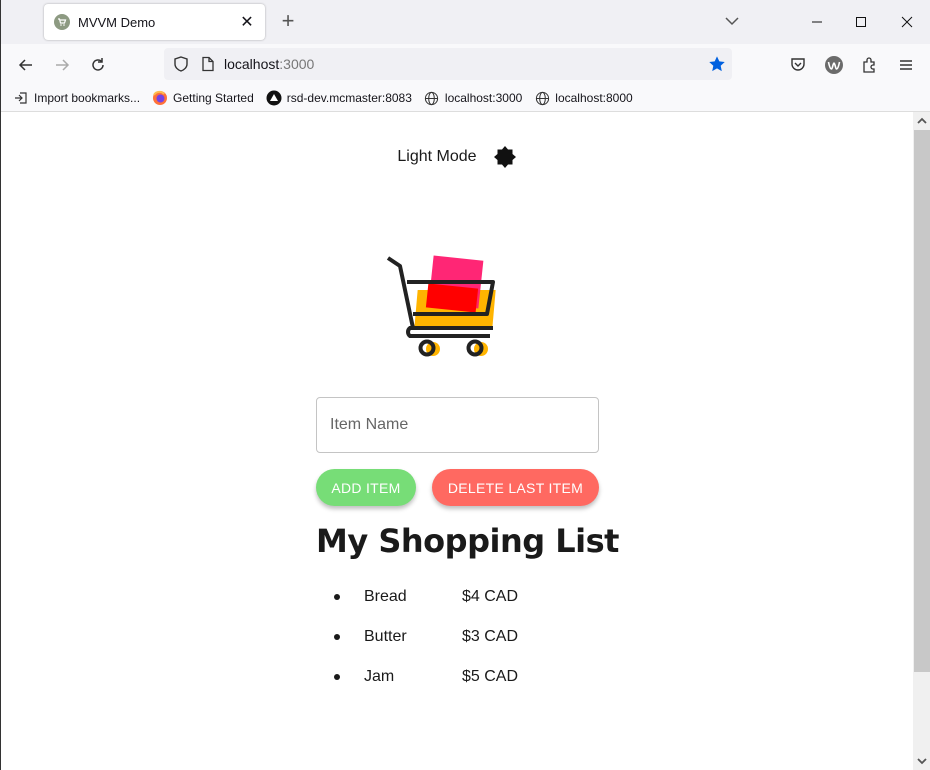  I want to click on cart-favicon-icon, so click(62, 22).